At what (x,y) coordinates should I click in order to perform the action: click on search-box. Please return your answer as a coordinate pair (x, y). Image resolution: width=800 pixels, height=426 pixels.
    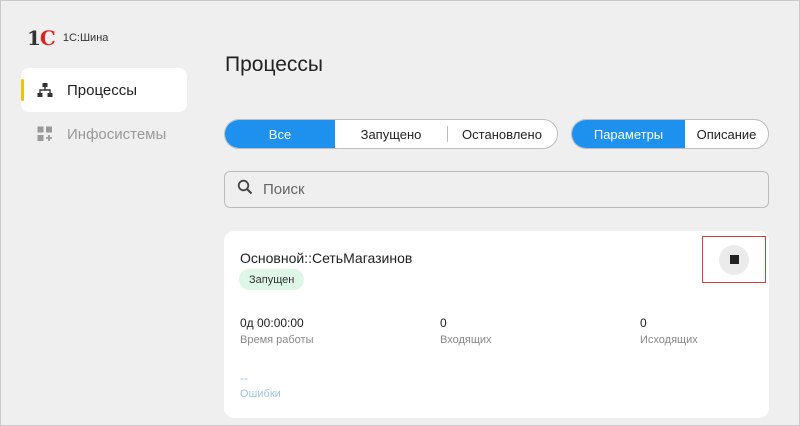
    Looking at the image, I should click on (496, 189).